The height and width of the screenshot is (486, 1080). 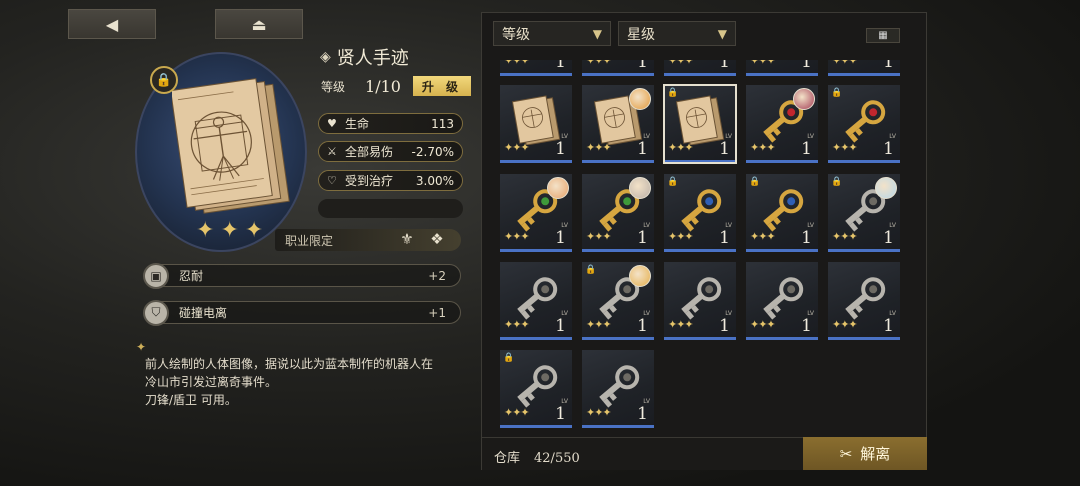 What do you see at coordinates (231, 146) in the screenshot?
I see `vitruvian-paper-icon` at bounding box center [231, 146].